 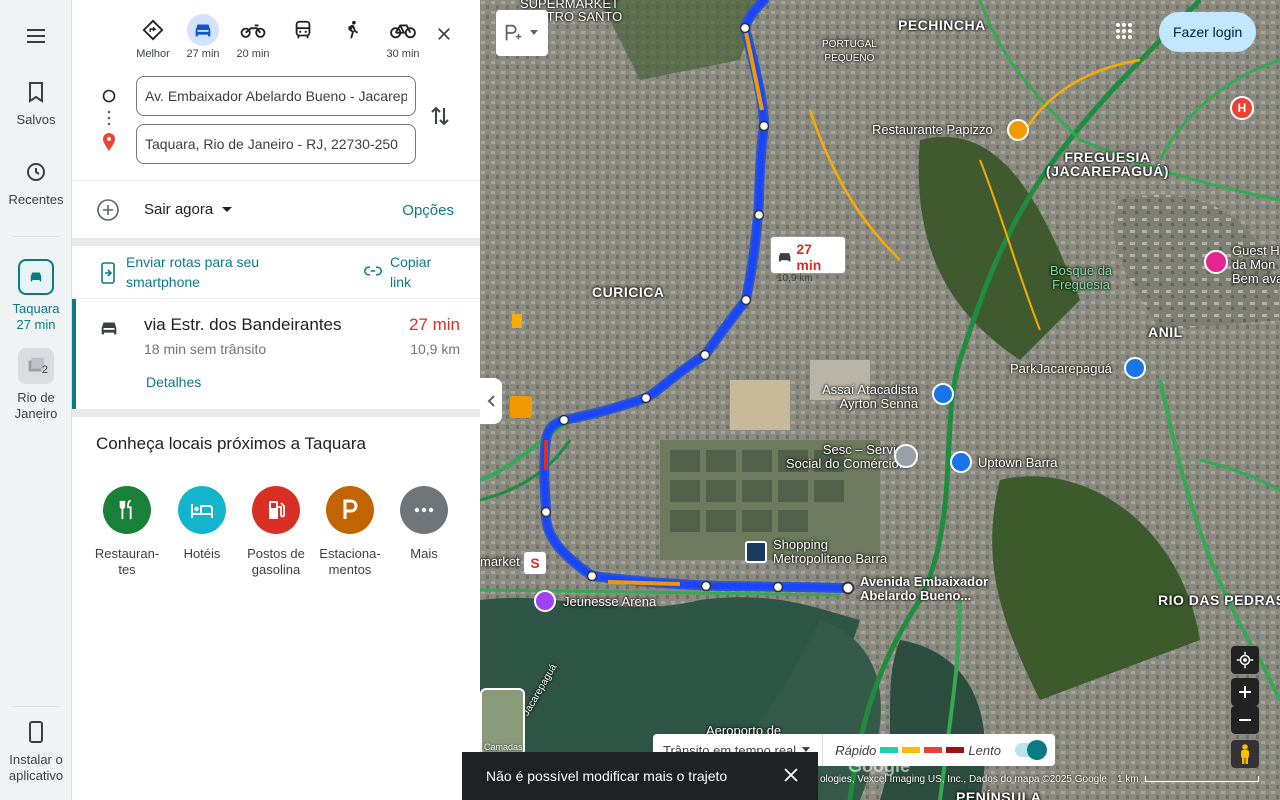 What do you see at coordinates (353, 38) in the screenshot?
I see `mode-walk` at bounding box center [353, 38].